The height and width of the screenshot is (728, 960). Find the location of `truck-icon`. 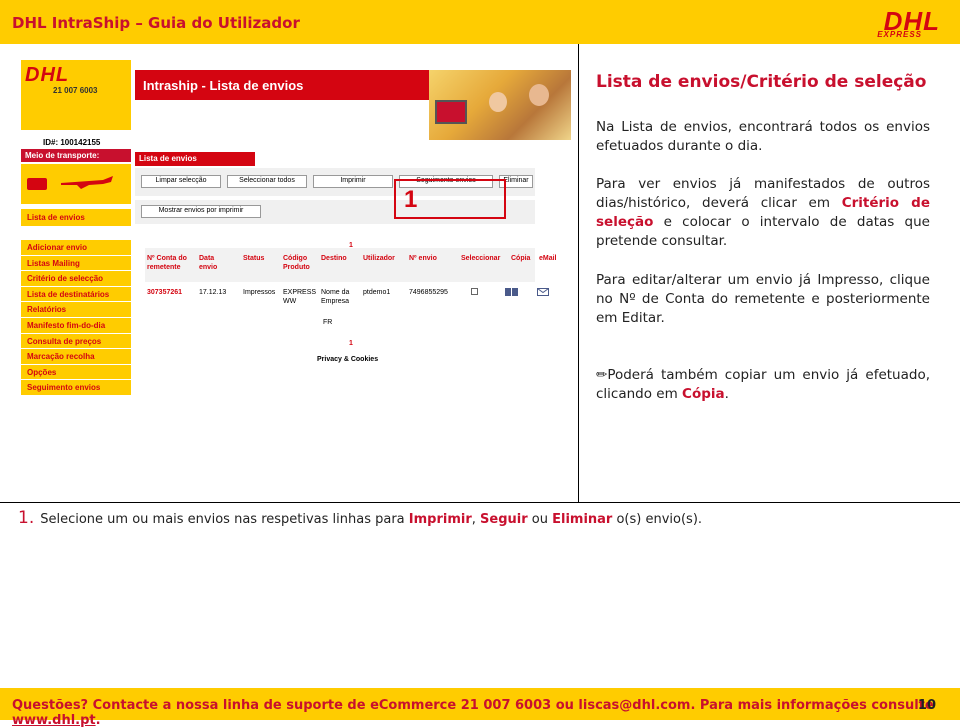

truck-icon is located at coordinates (37, 184).